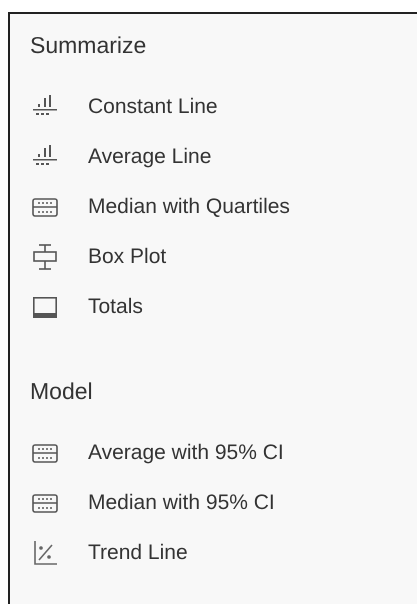  Describe the element at coordinates (223, 553) in the screenshot. I see `analytics-item: Trend Line` at that location.